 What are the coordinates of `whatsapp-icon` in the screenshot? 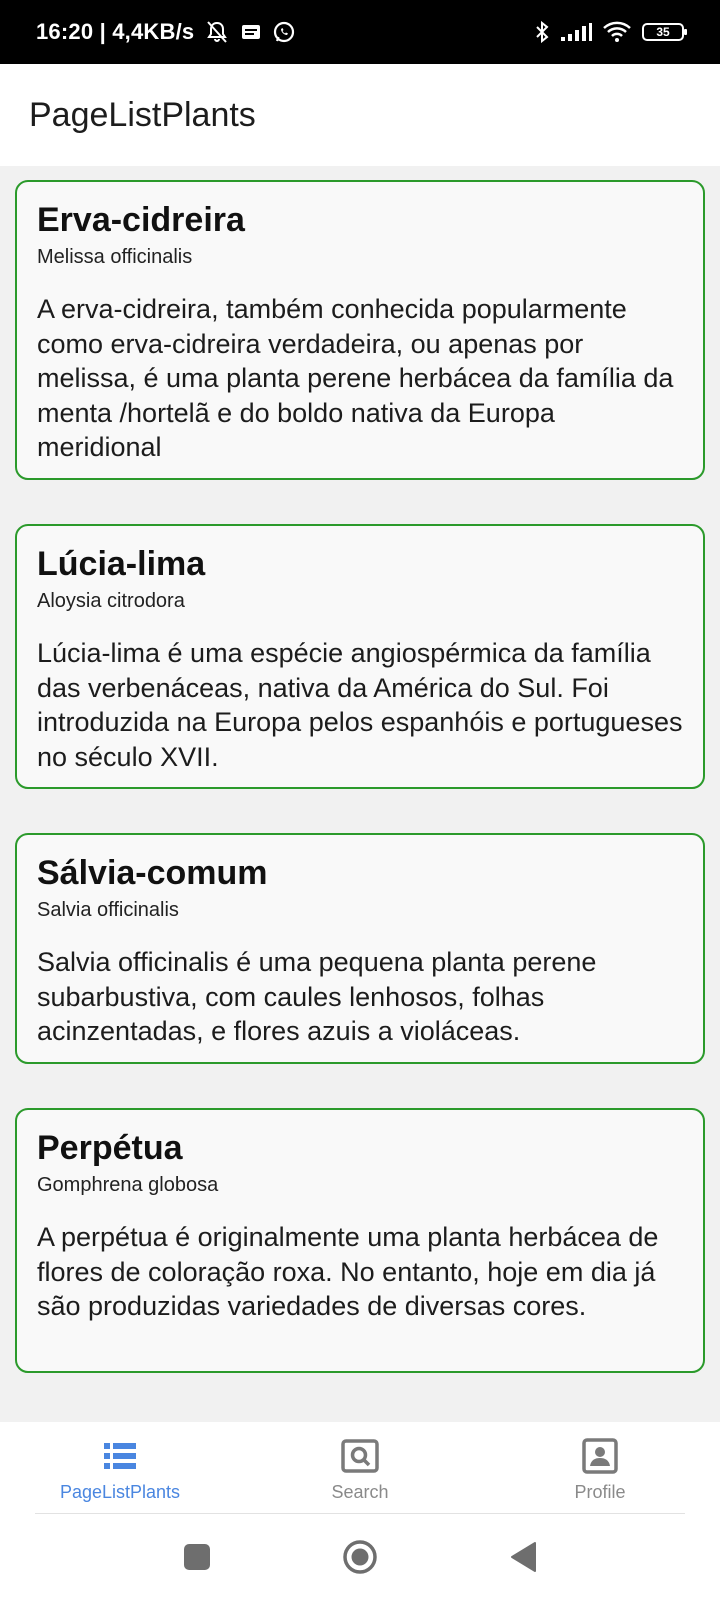 It's located at (284, 32).